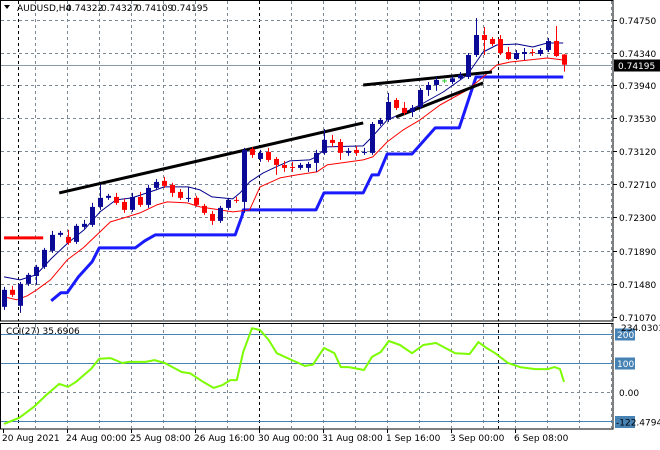  I want to click on price-tick-label: 0.73530, so click(637, 120).